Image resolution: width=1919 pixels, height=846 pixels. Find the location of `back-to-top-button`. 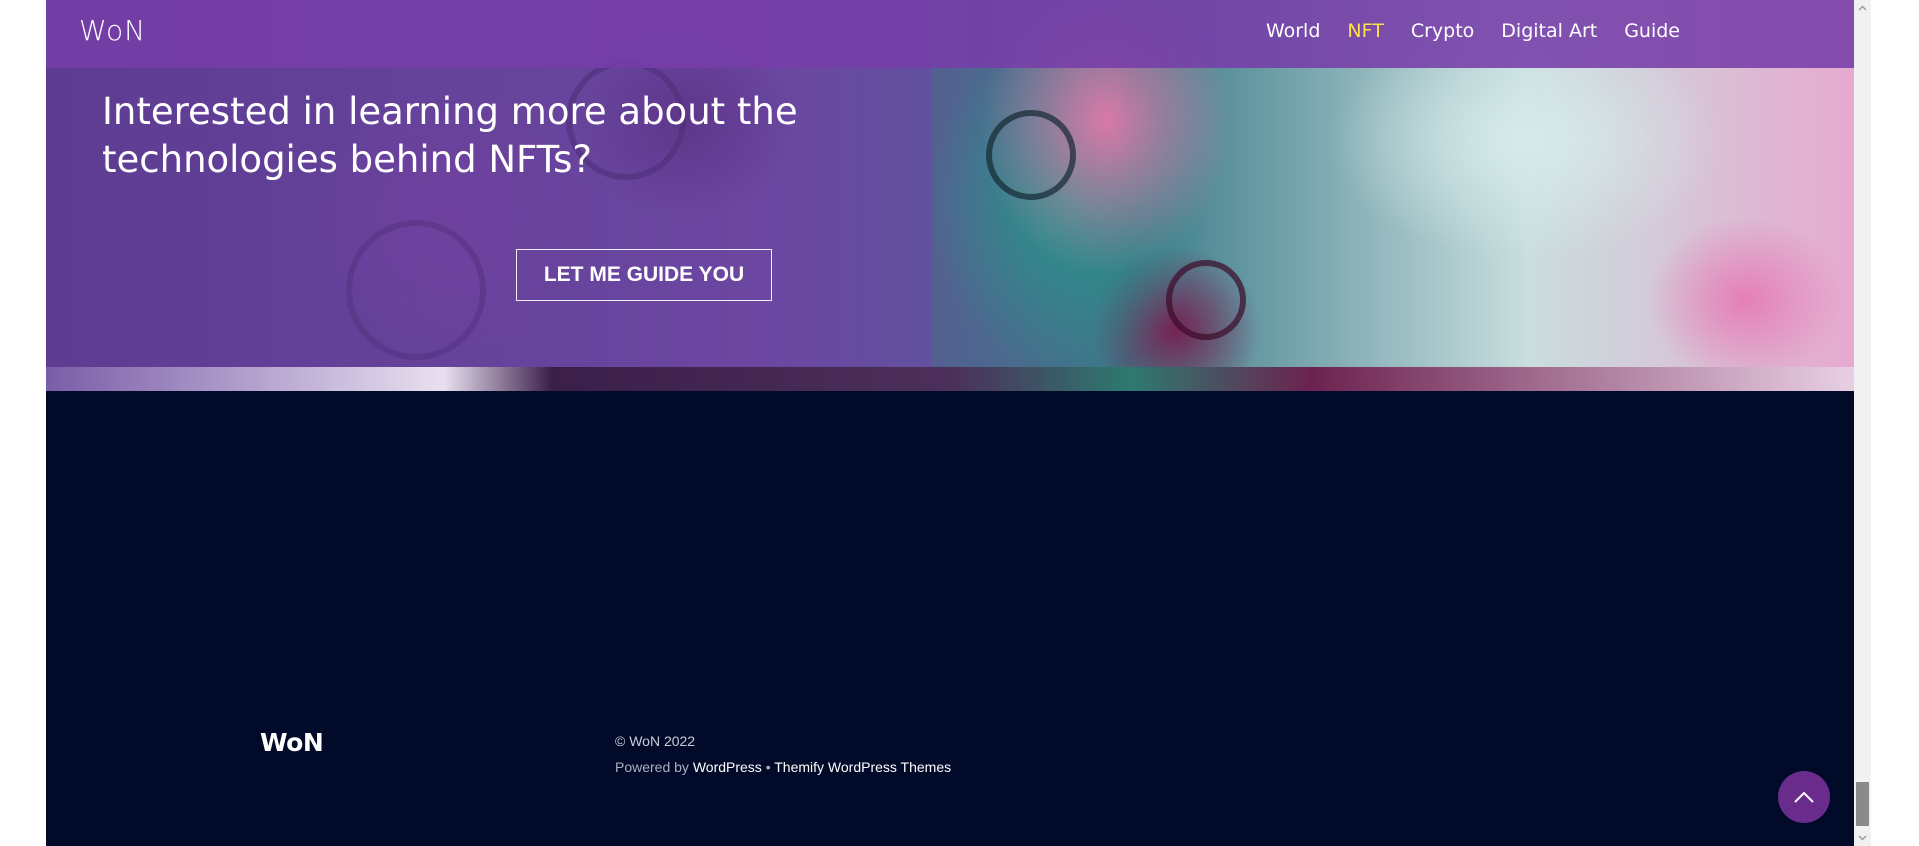

back-to-top-button is located at coordinates (1804, 797).